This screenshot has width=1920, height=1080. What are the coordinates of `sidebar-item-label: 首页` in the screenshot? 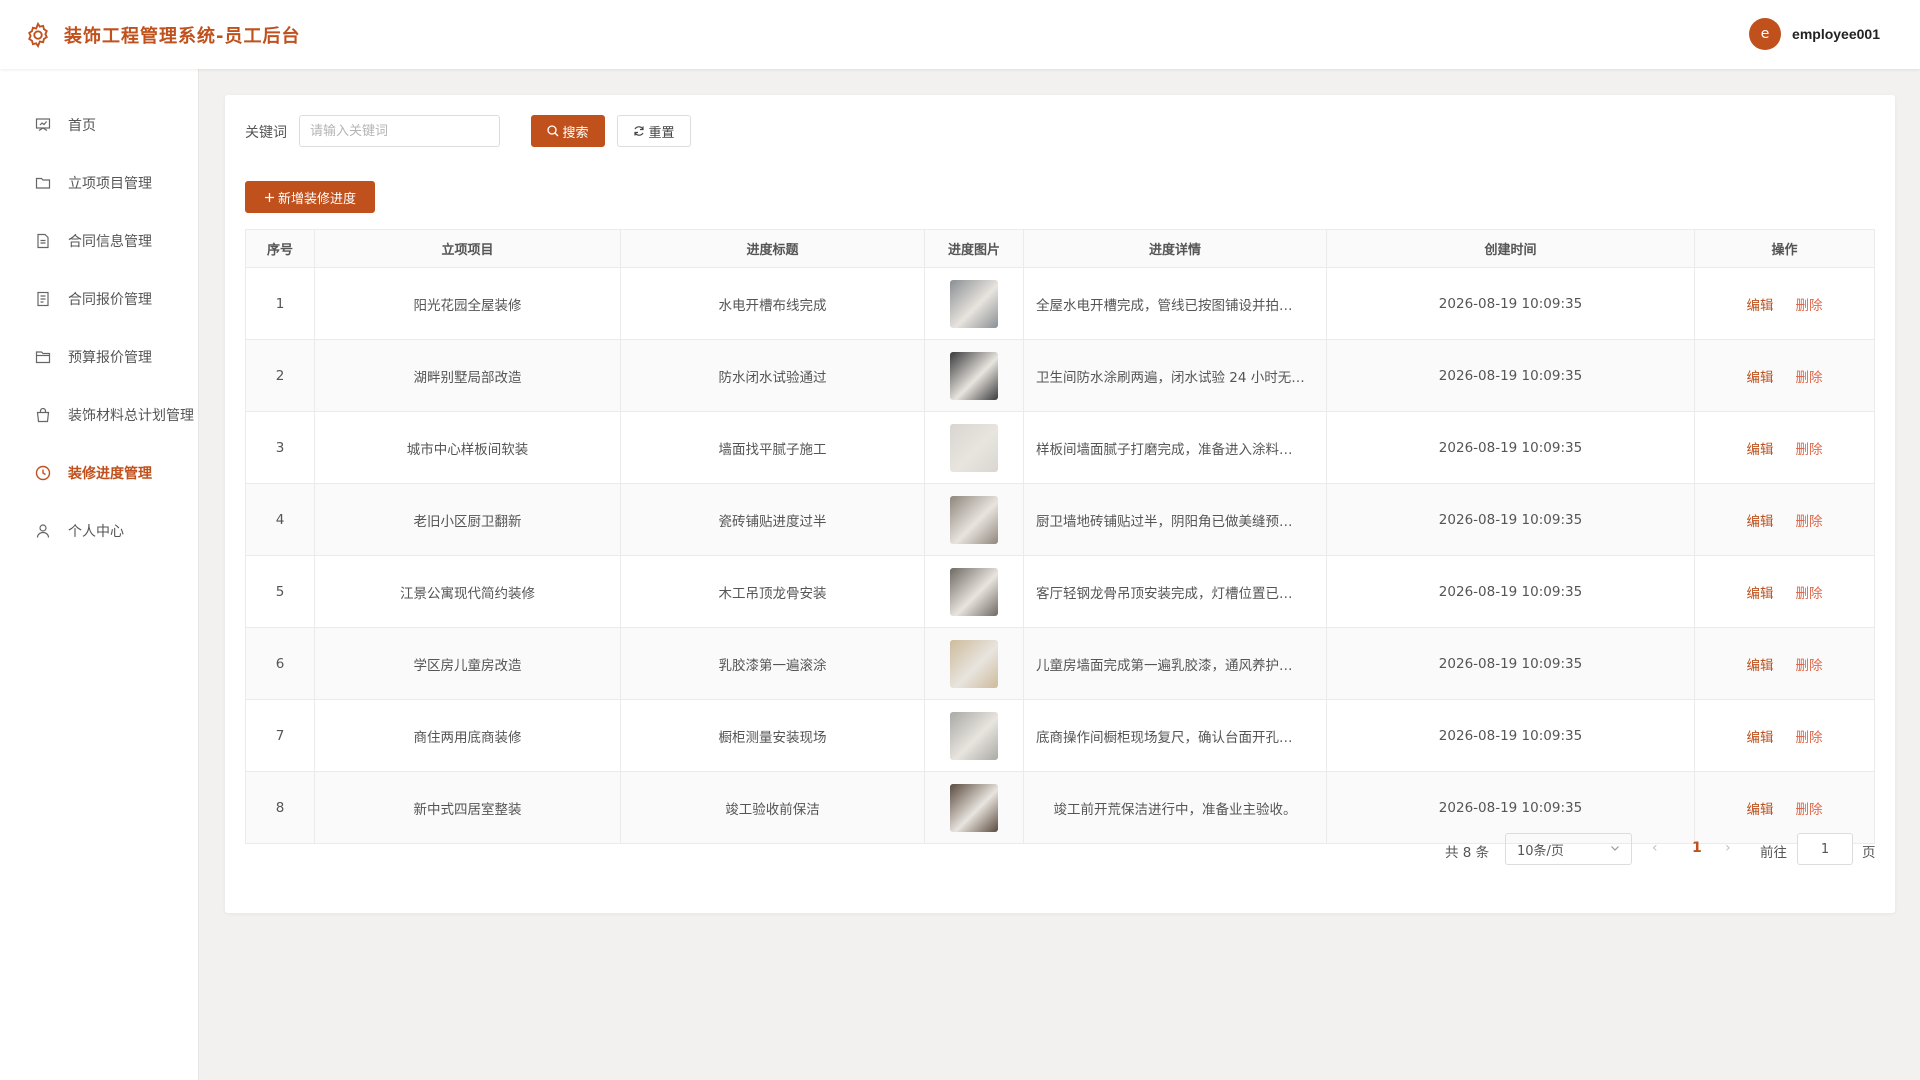 It's located at (82, 126).